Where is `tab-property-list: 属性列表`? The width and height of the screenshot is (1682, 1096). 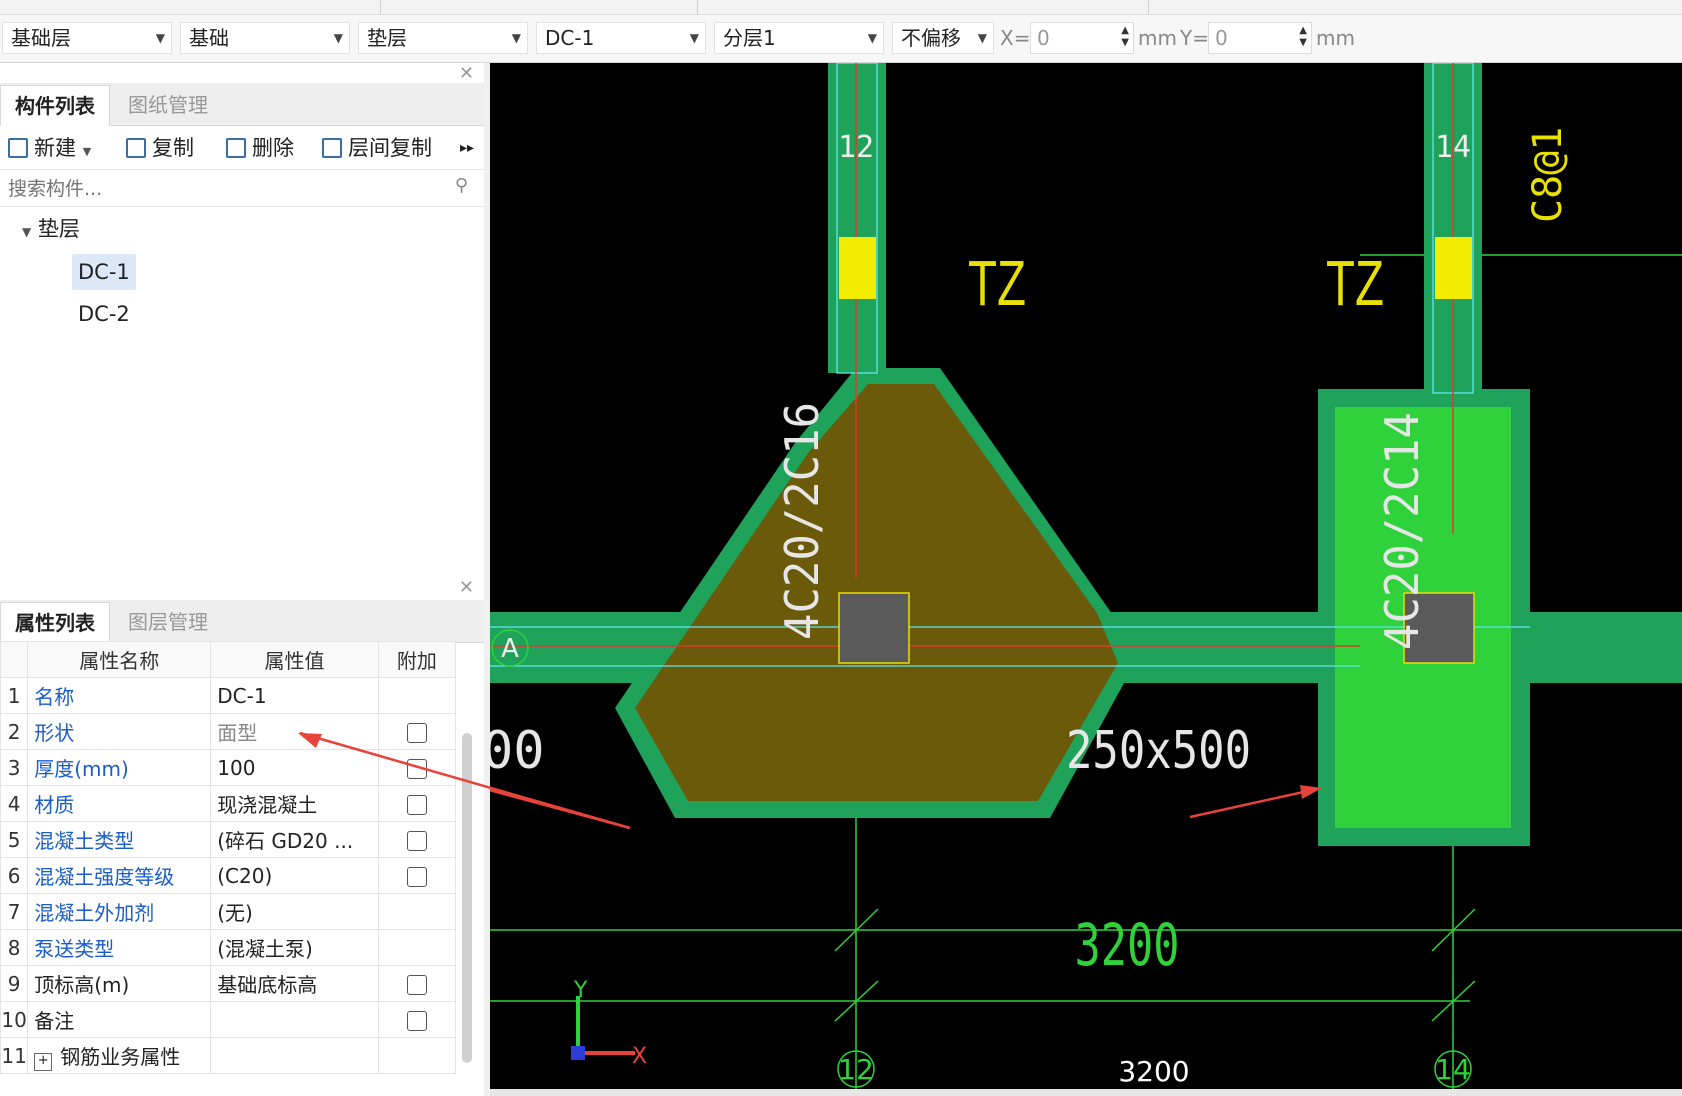
tab-property-list: 属性列表 is located at coordinates (55, 622).